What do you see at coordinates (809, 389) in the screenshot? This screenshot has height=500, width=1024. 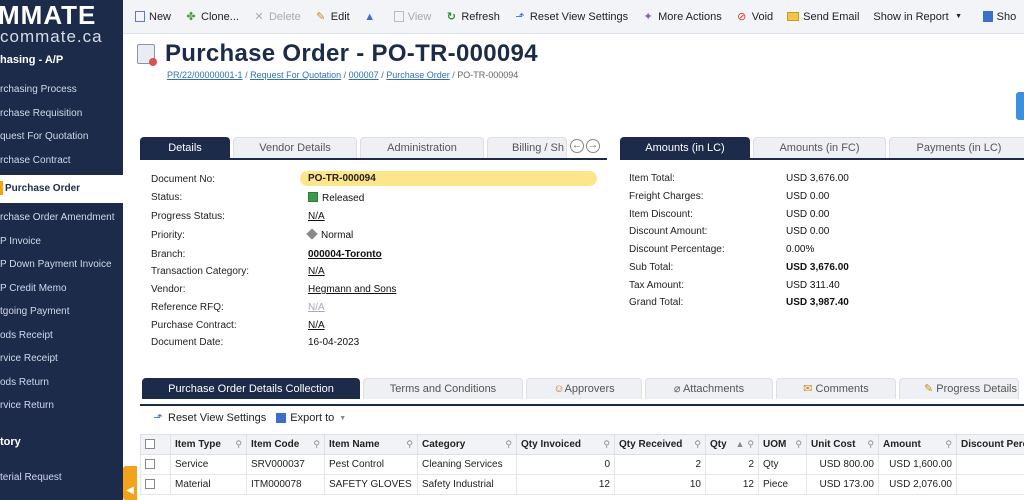 I see `comments-icon: ✉` at bounding box center [809, 389].